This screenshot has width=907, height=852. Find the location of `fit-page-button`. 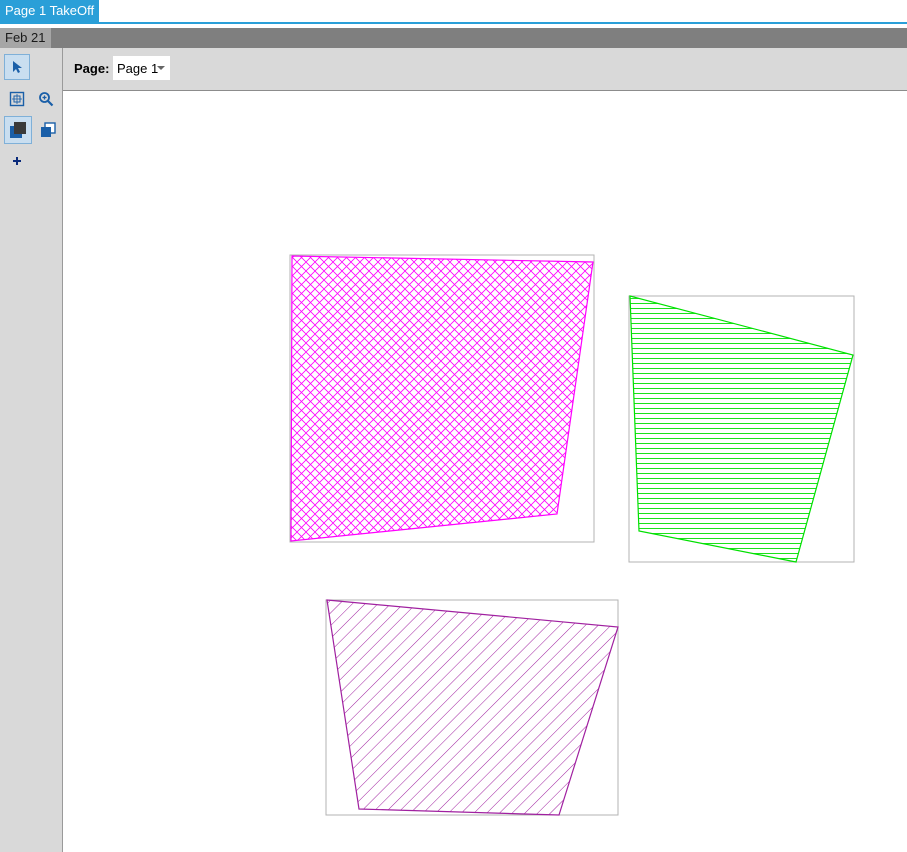

fit-page-button is located at coordinates (17, 99).